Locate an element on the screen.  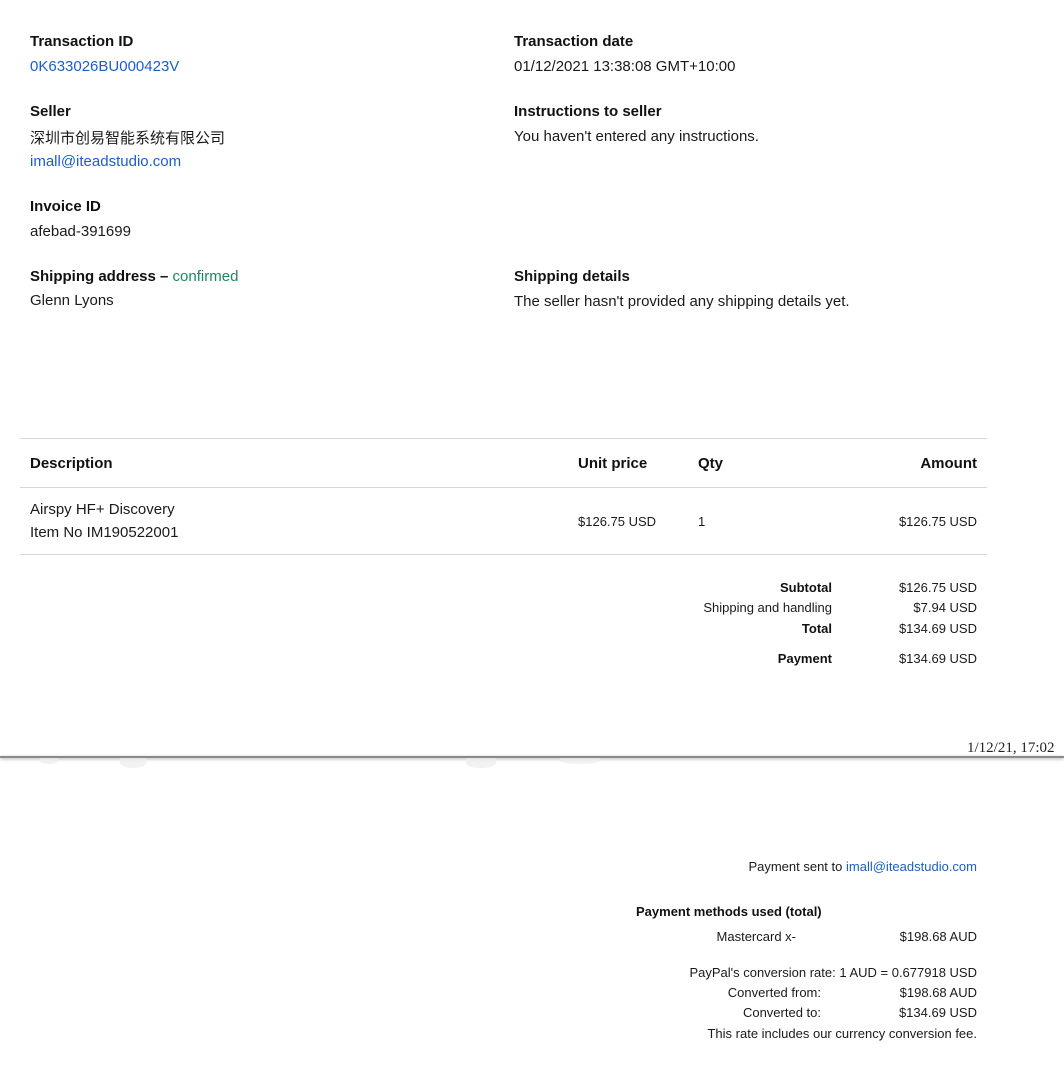
payment-label: Payment is located at coordinates (804, 658).